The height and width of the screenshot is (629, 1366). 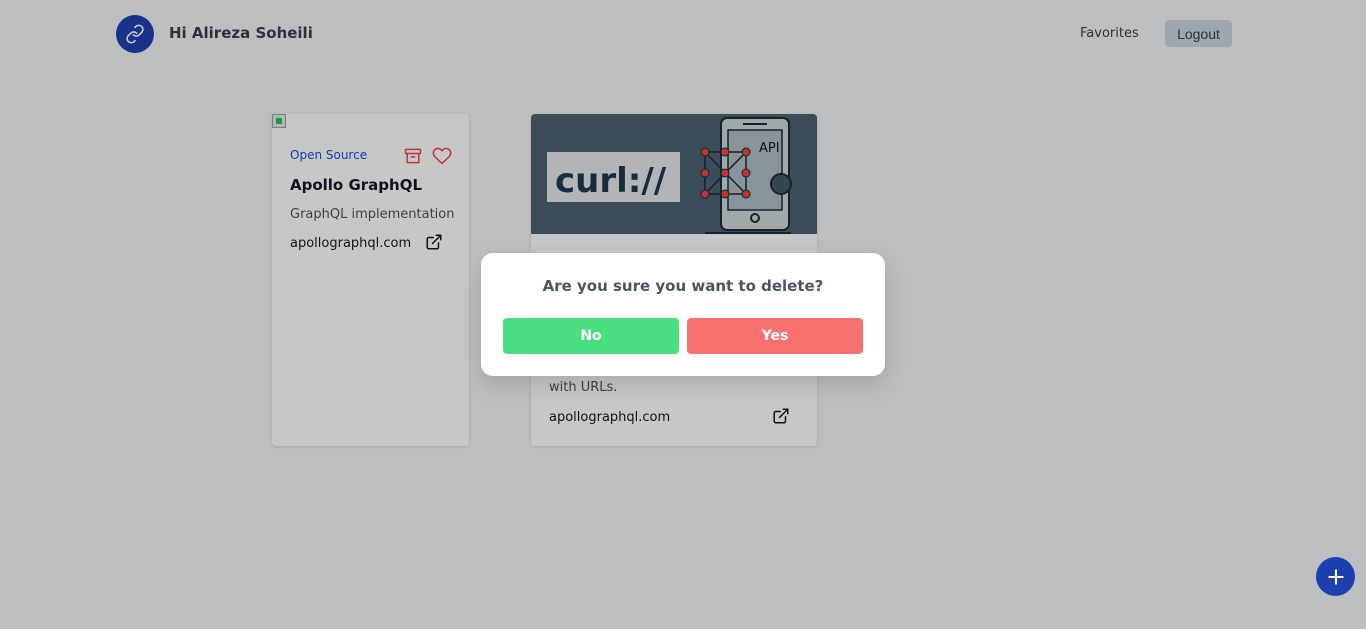 I want to click on plus-icon, so click(x=1335, y=576).